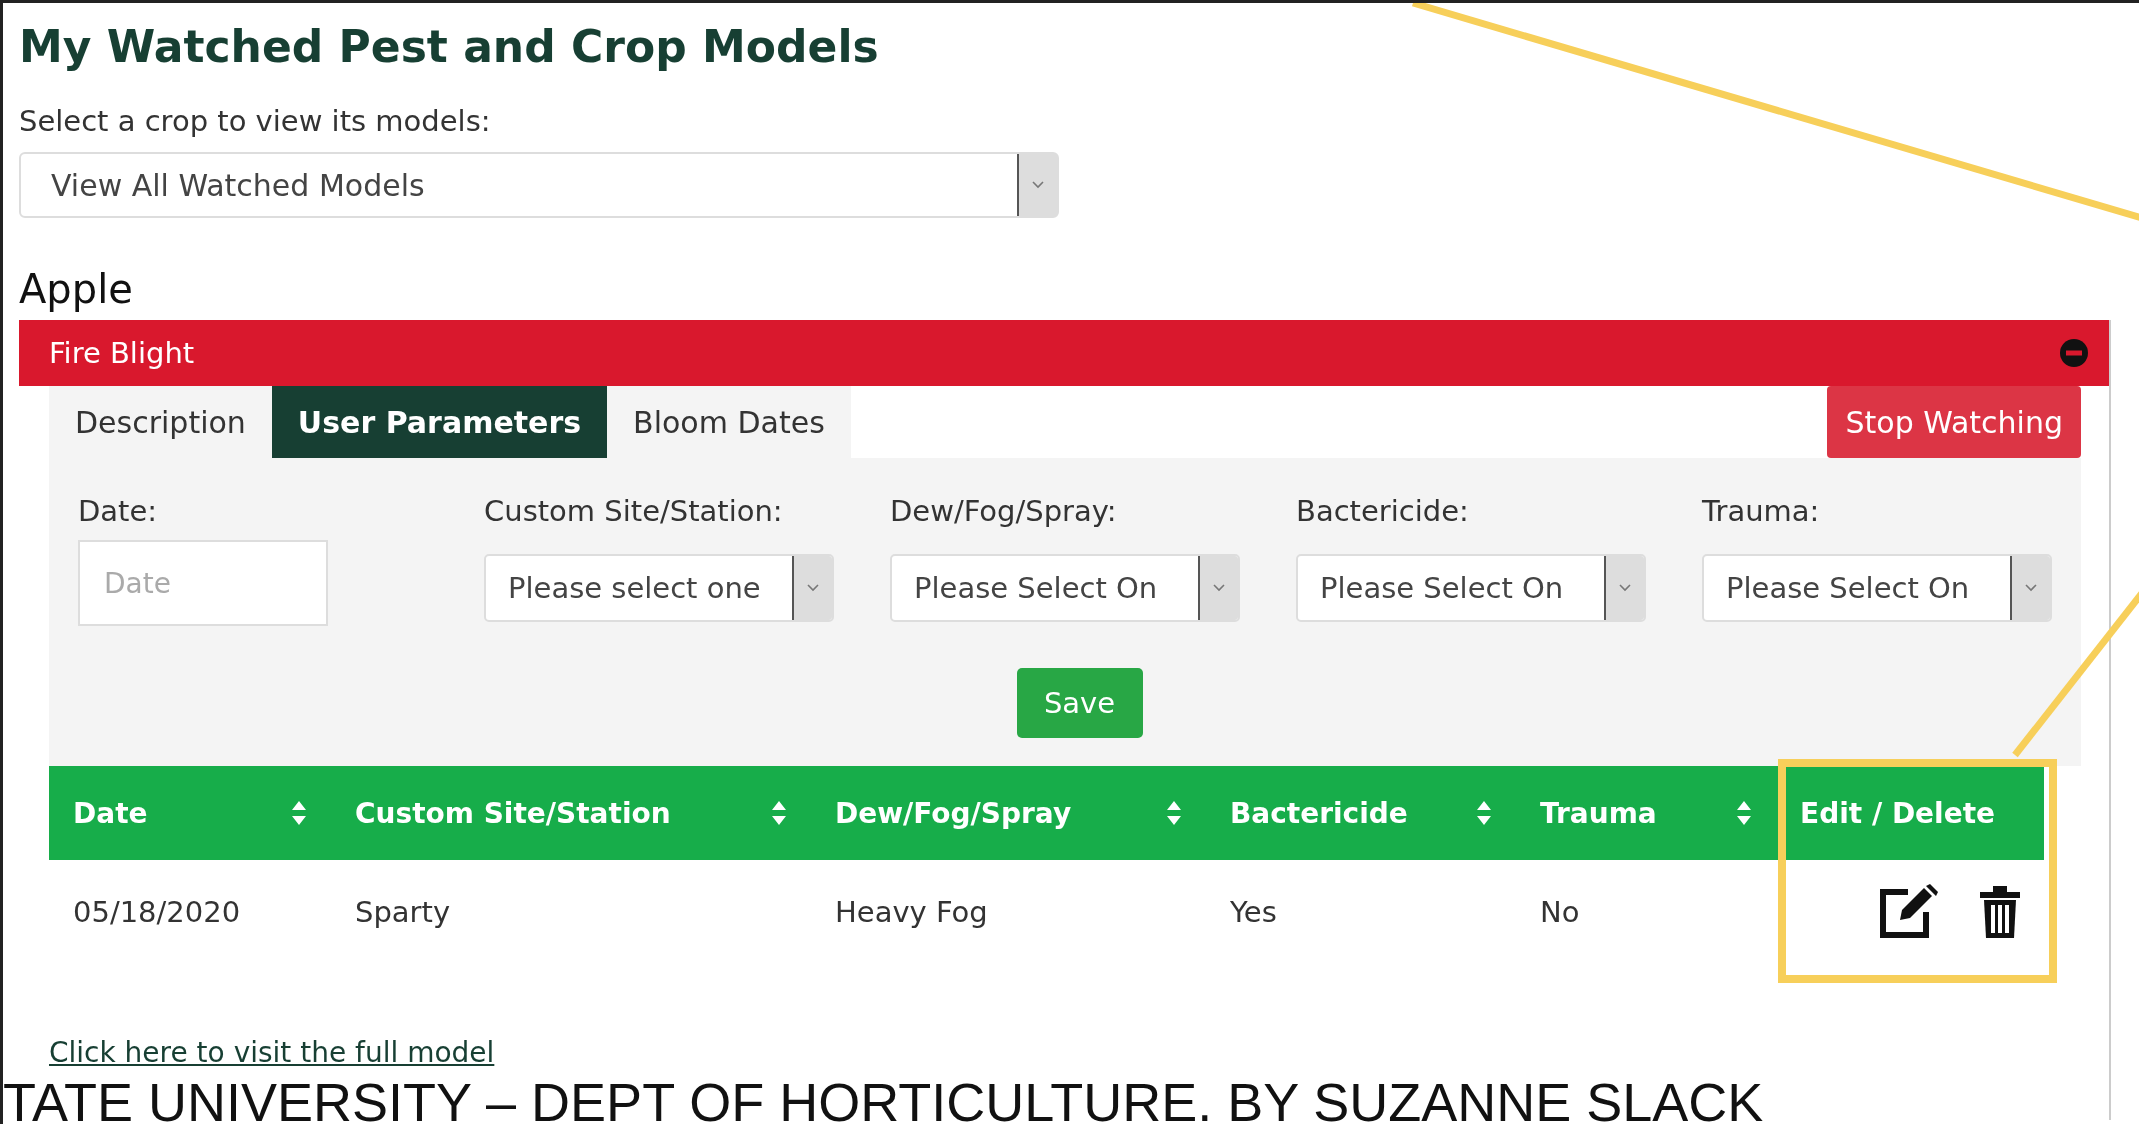  Describe the element at coordinates (1064, 353) in the screenshot. I see `model-header-bar: Fire Blight` at that location.